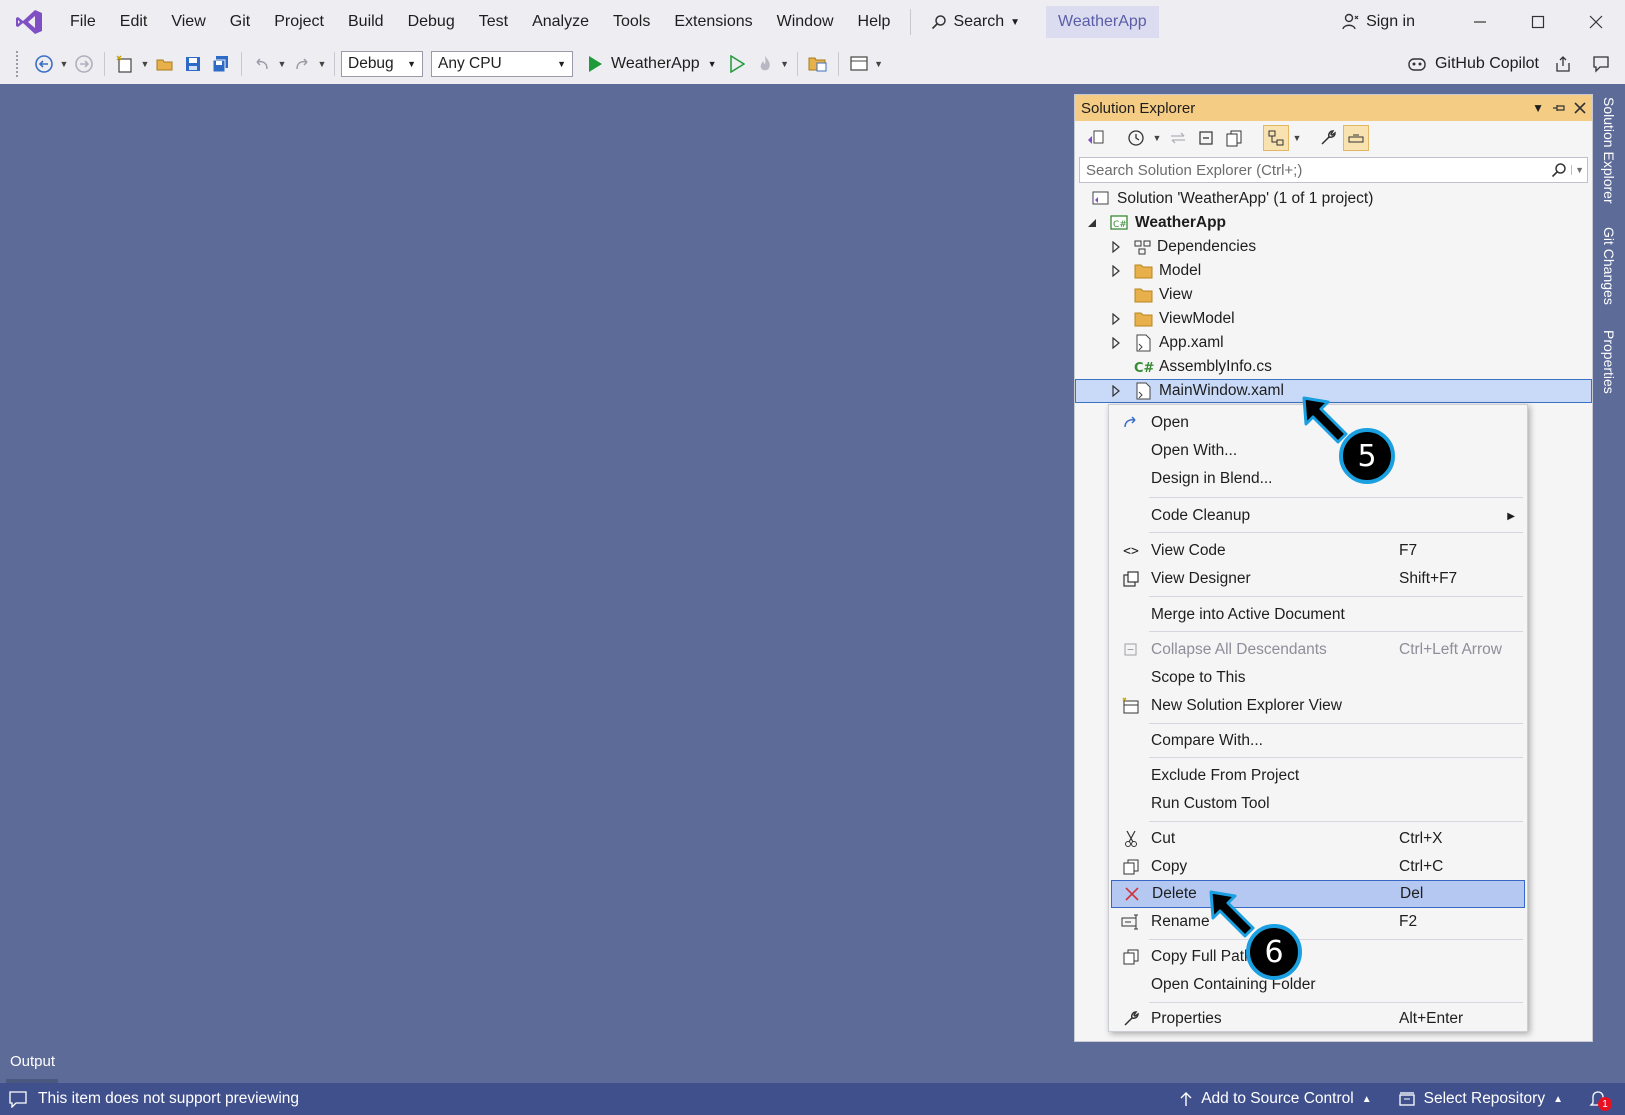  What do you see at coordinates (874, 22) in the screenshot?
I see `menu-help: Help` at bounding box center [874, 22].